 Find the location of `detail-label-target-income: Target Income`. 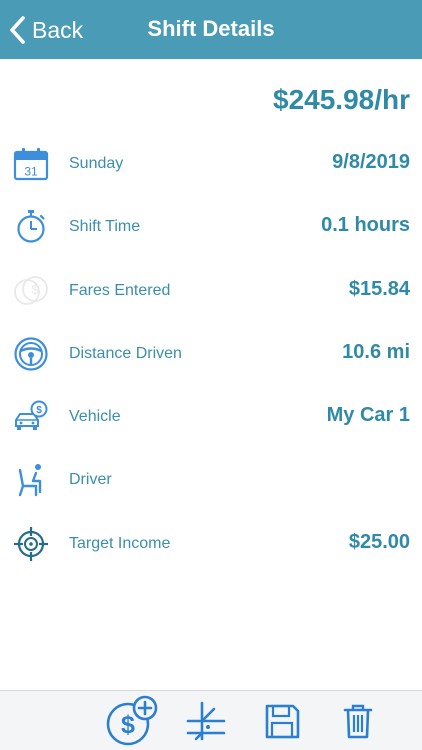

detail-label-target-income: Target Income is located at coordinates (120, 543).